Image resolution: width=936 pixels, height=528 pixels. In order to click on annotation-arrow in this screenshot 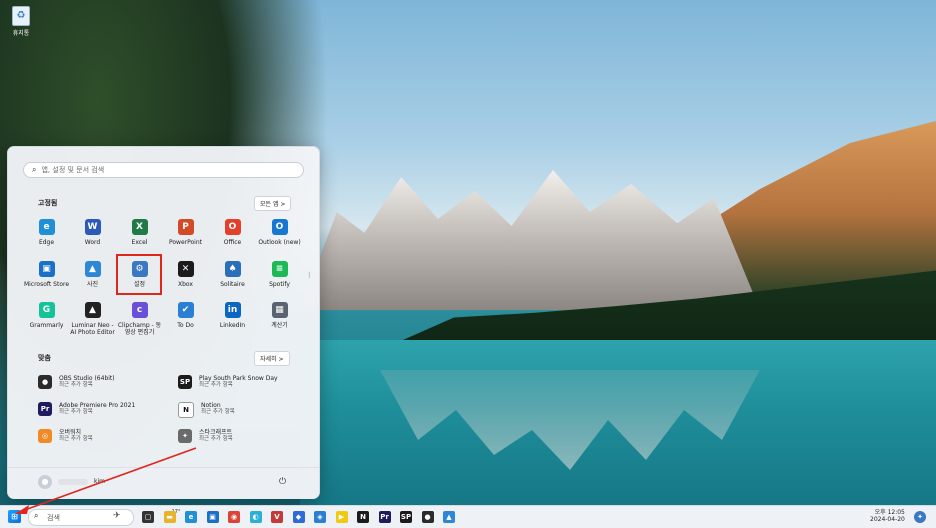, I will do `click(106, 480)`.